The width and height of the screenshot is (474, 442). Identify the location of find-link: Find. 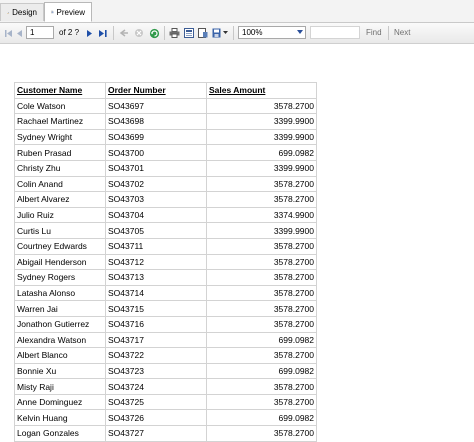
(374, 33).